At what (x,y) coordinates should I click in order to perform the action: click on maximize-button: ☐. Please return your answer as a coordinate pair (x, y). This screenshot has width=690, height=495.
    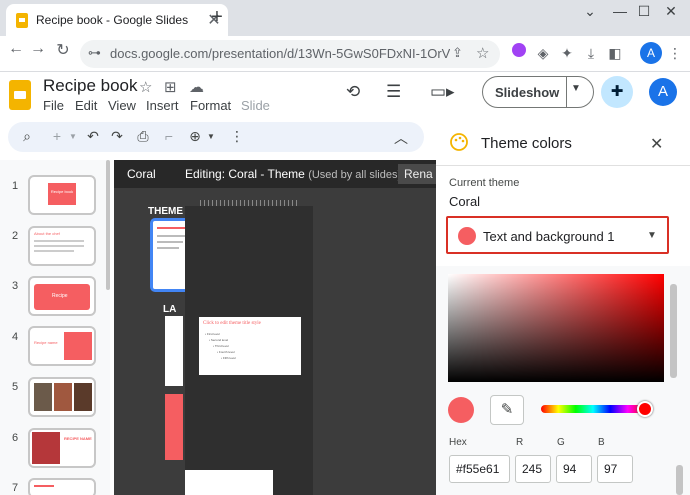
    Looking at the image, I should click on (644, 11).